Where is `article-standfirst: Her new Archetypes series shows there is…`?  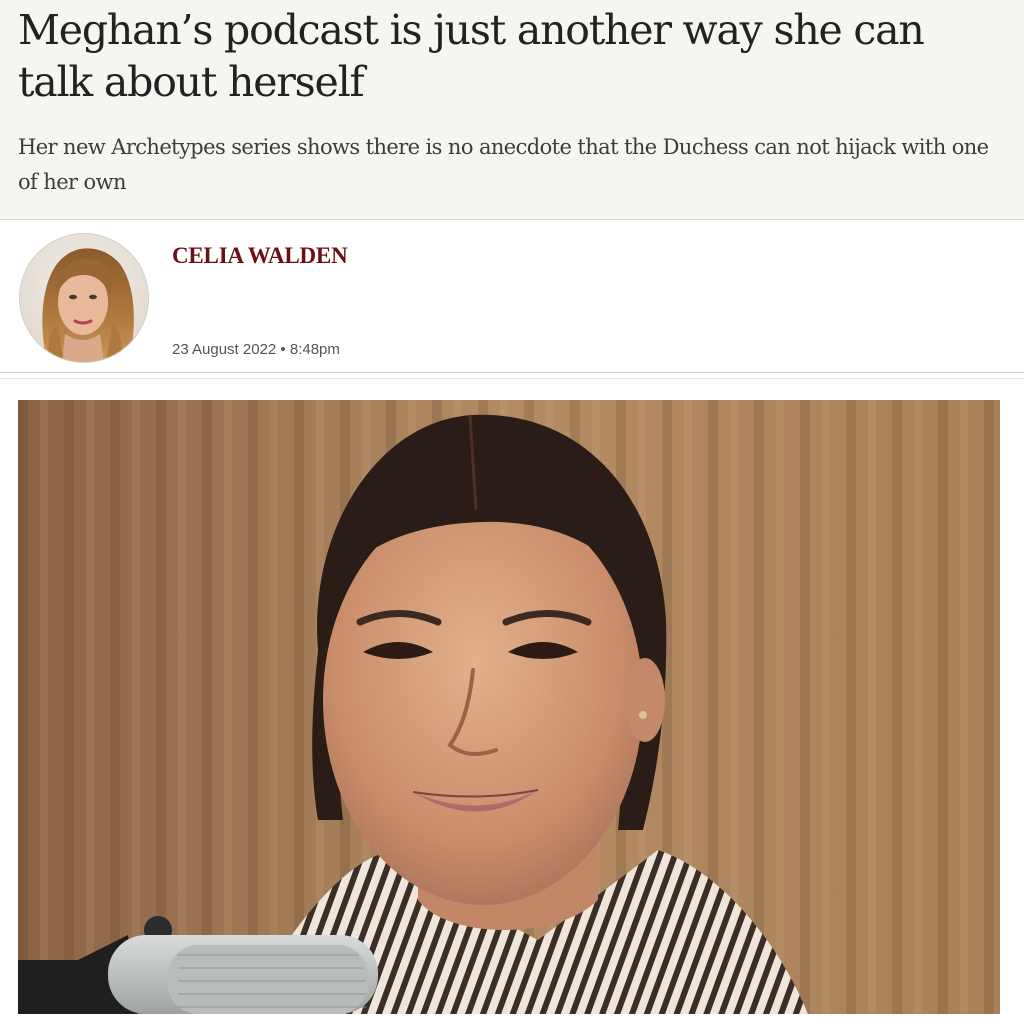 article-standfirst: Her new Archetypes series shows there is… is located at coordinates (503, 164).